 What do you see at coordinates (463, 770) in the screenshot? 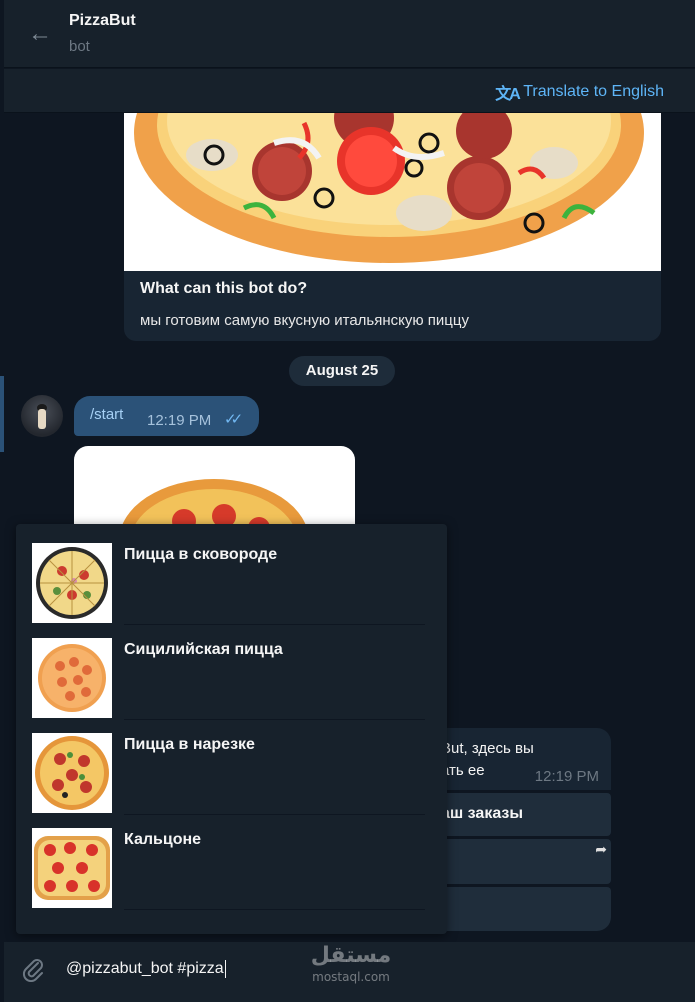
I see `bot-message-line-2: ать ее` at bounding box center [463, 770].